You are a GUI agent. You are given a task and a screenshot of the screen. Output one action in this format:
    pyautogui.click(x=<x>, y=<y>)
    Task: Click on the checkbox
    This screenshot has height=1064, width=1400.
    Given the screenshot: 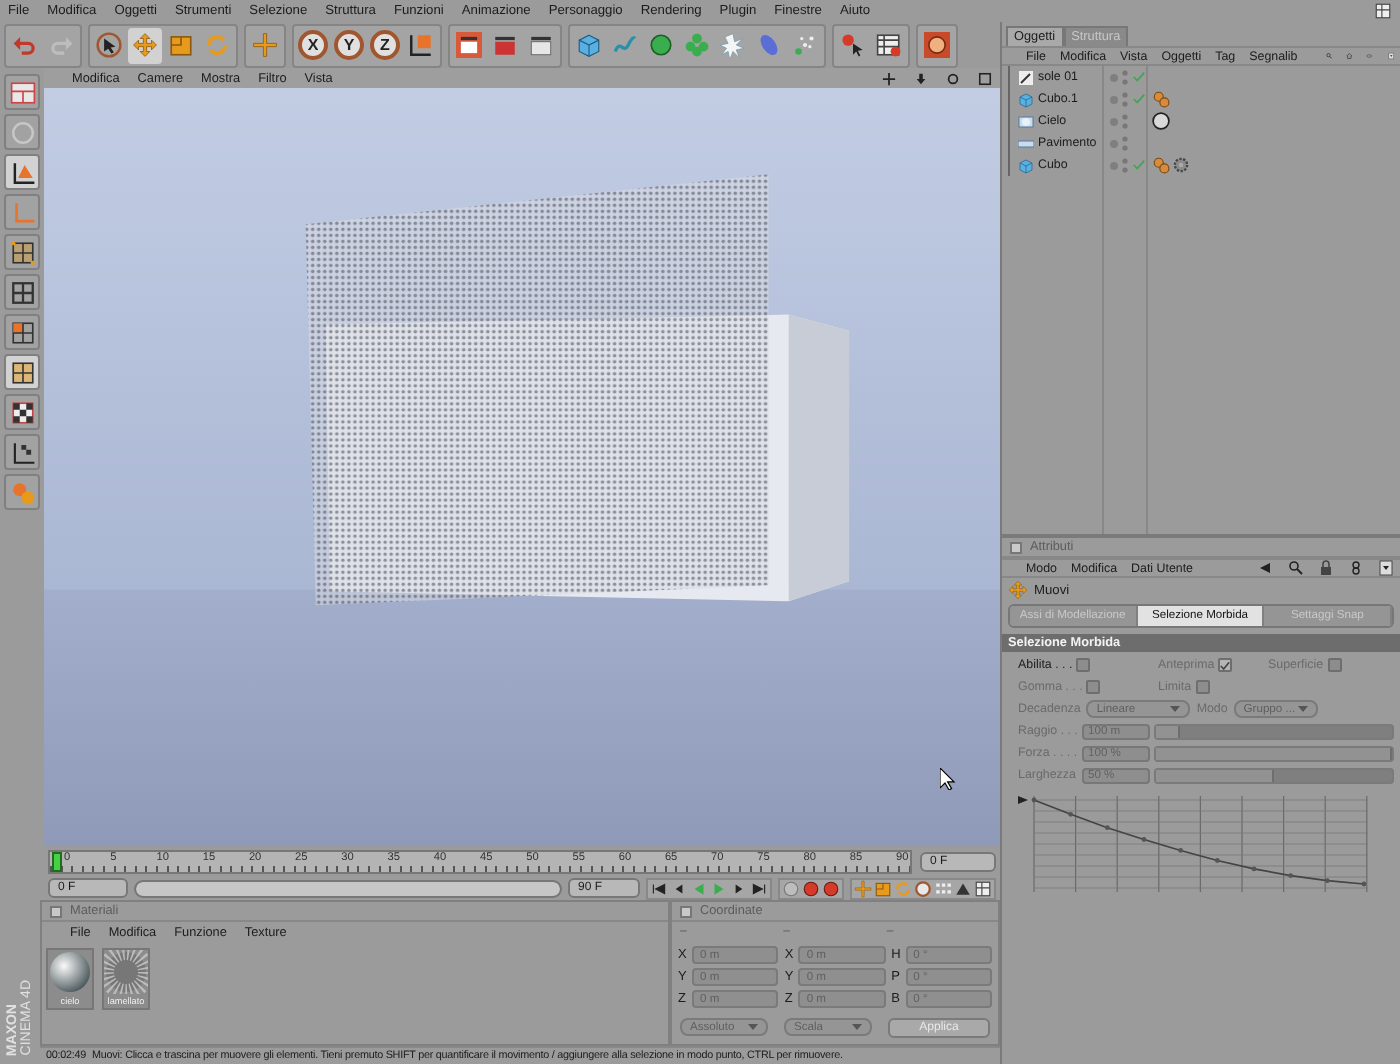 What is the action you would take?
    pyautogui.click(x=1083, y=665)
    